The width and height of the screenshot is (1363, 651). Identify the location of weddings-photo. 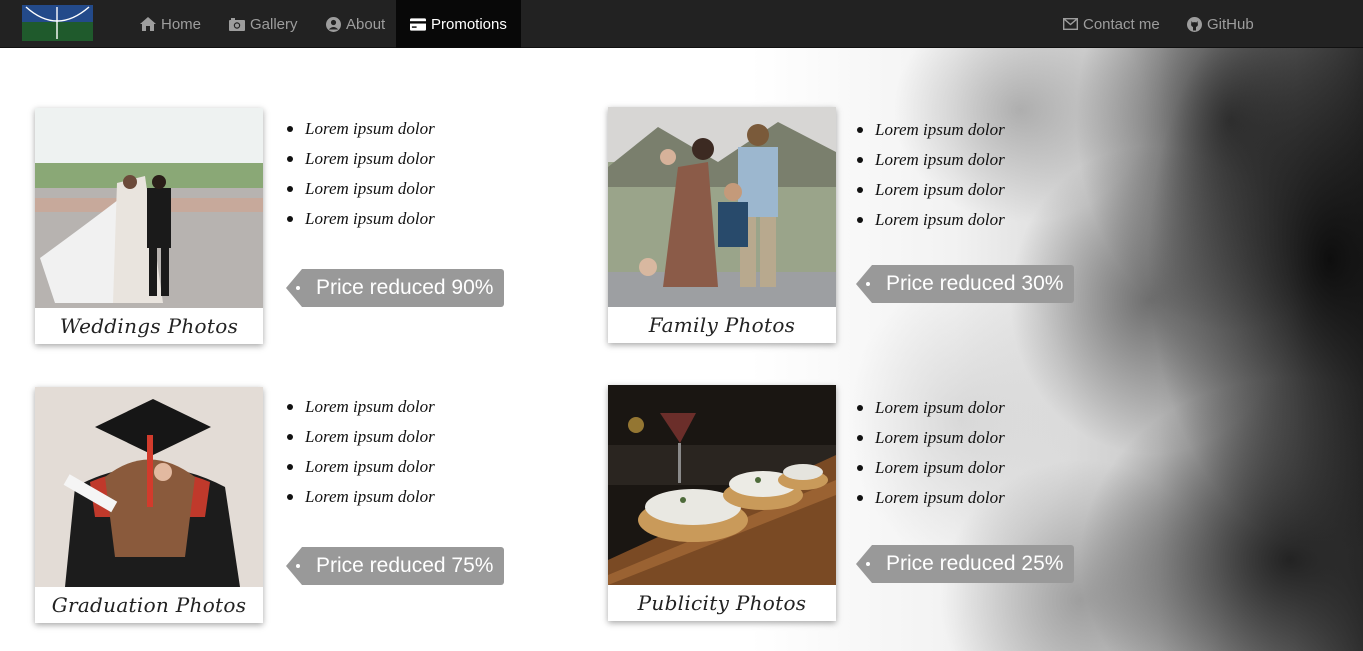
(149, 208).